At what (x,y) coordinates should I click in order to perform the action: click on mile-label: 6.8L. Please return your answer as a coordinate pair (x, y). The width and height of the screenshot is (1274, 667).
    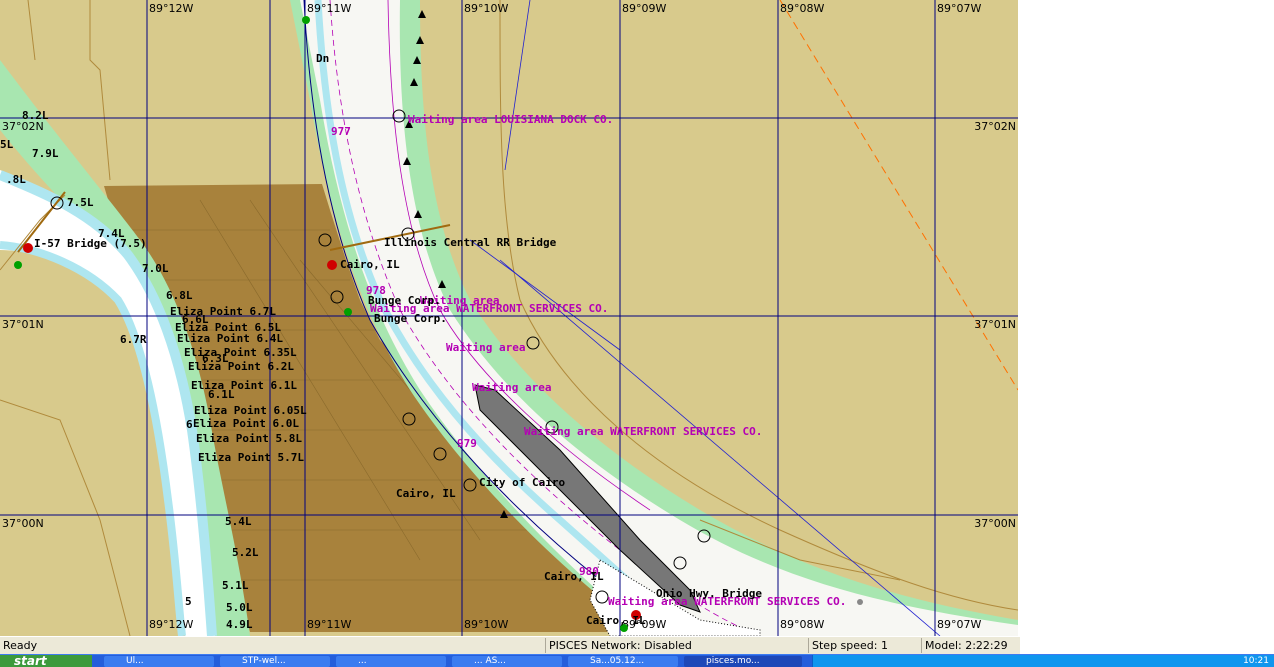
    Looking at the image, I should click on (179, 295).